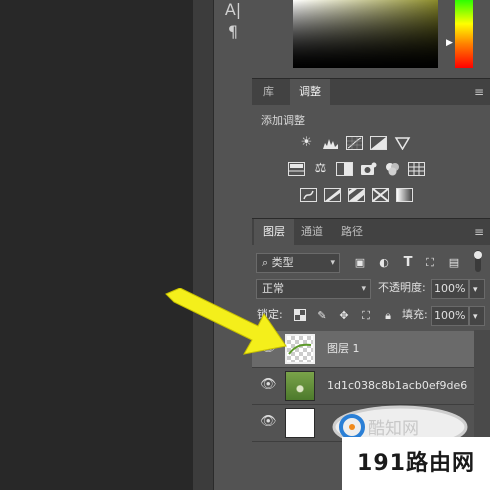  I want to click on fill-dropdown: ▾, so click(477, 316).